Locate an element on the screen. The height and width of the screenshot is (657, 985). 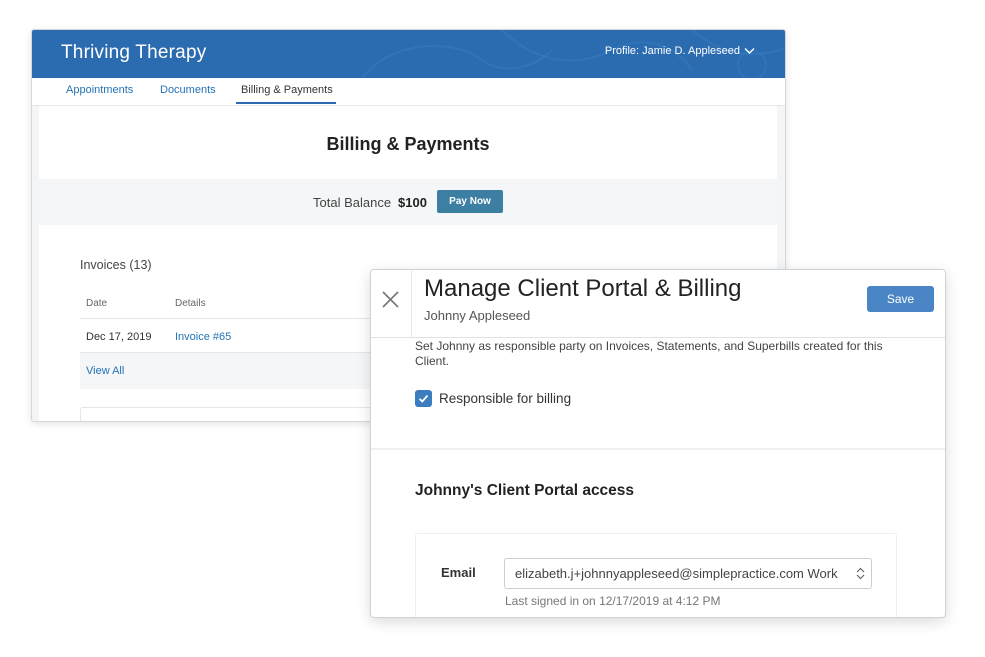
close-button is located at coordinates (391, 303).